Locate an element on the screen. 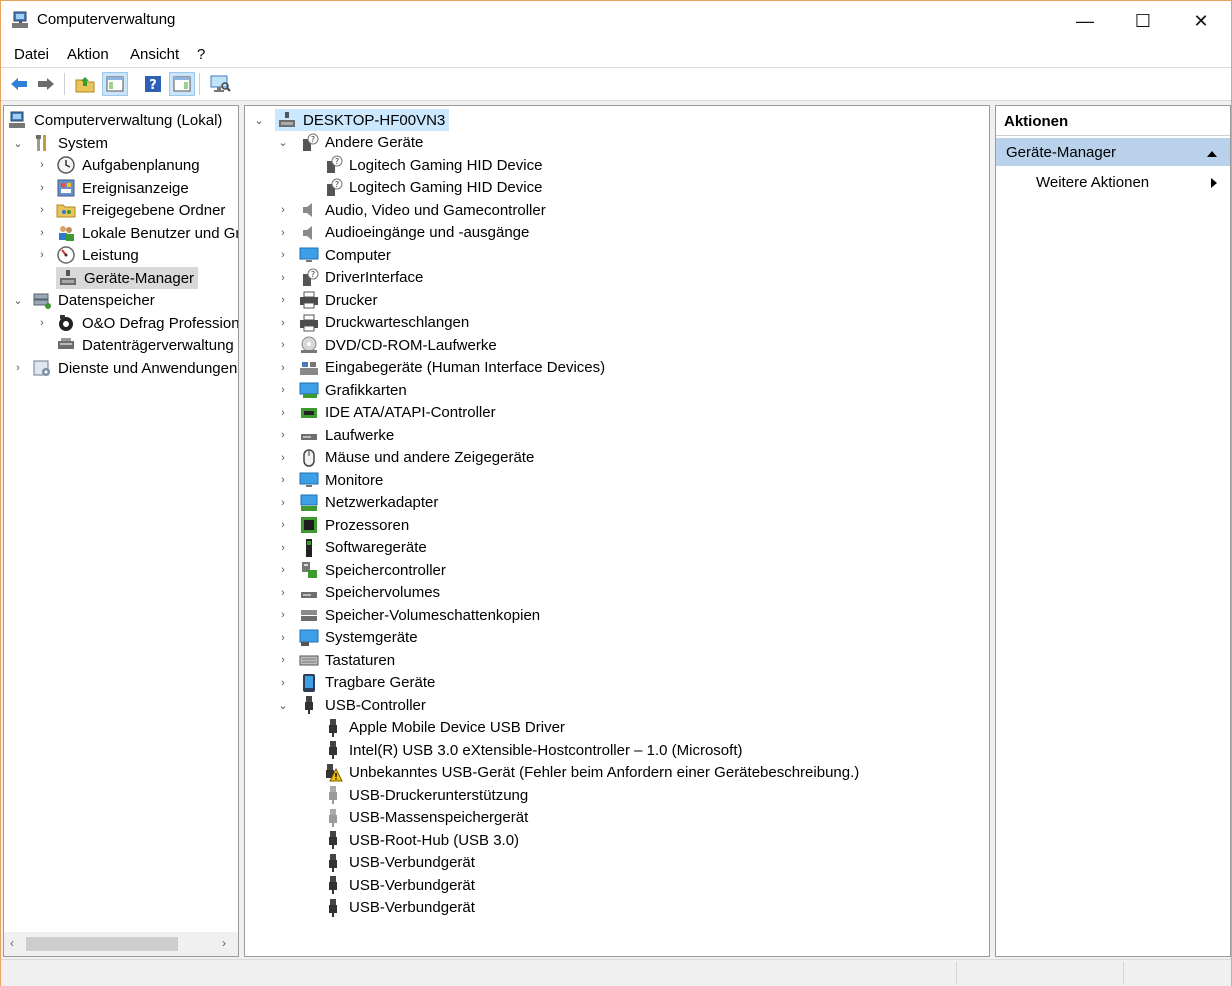 The image size is (1232, 986). tree-item-freigegebene-ordner: › Freigegebene Ordner is located at coordinates (130, 210).